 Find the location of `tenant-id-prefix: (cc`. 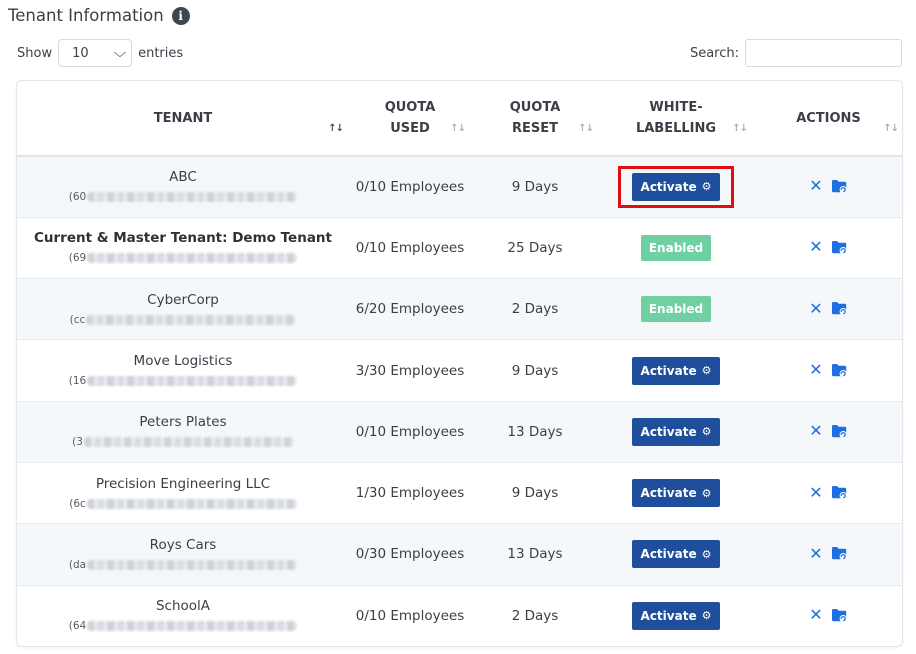

tenant-id-prefix: (cc is located at coordinates (77, 319).